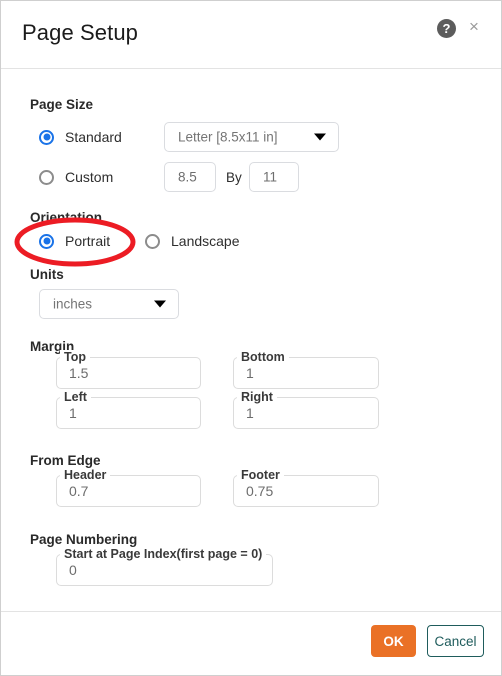  Describe the element at coordinates (109, 304) in the screenshot. I see `units-dropdown: inches` at that location.